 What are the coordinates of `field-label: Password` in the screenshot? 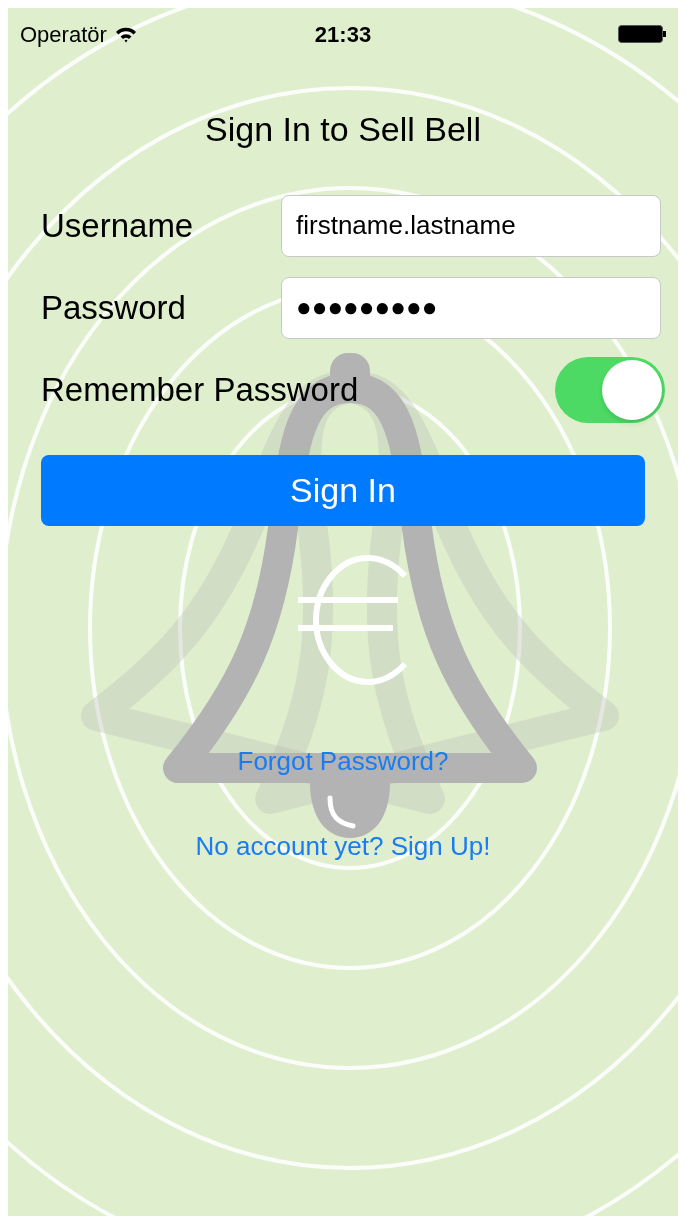 It's located at (114, 307).